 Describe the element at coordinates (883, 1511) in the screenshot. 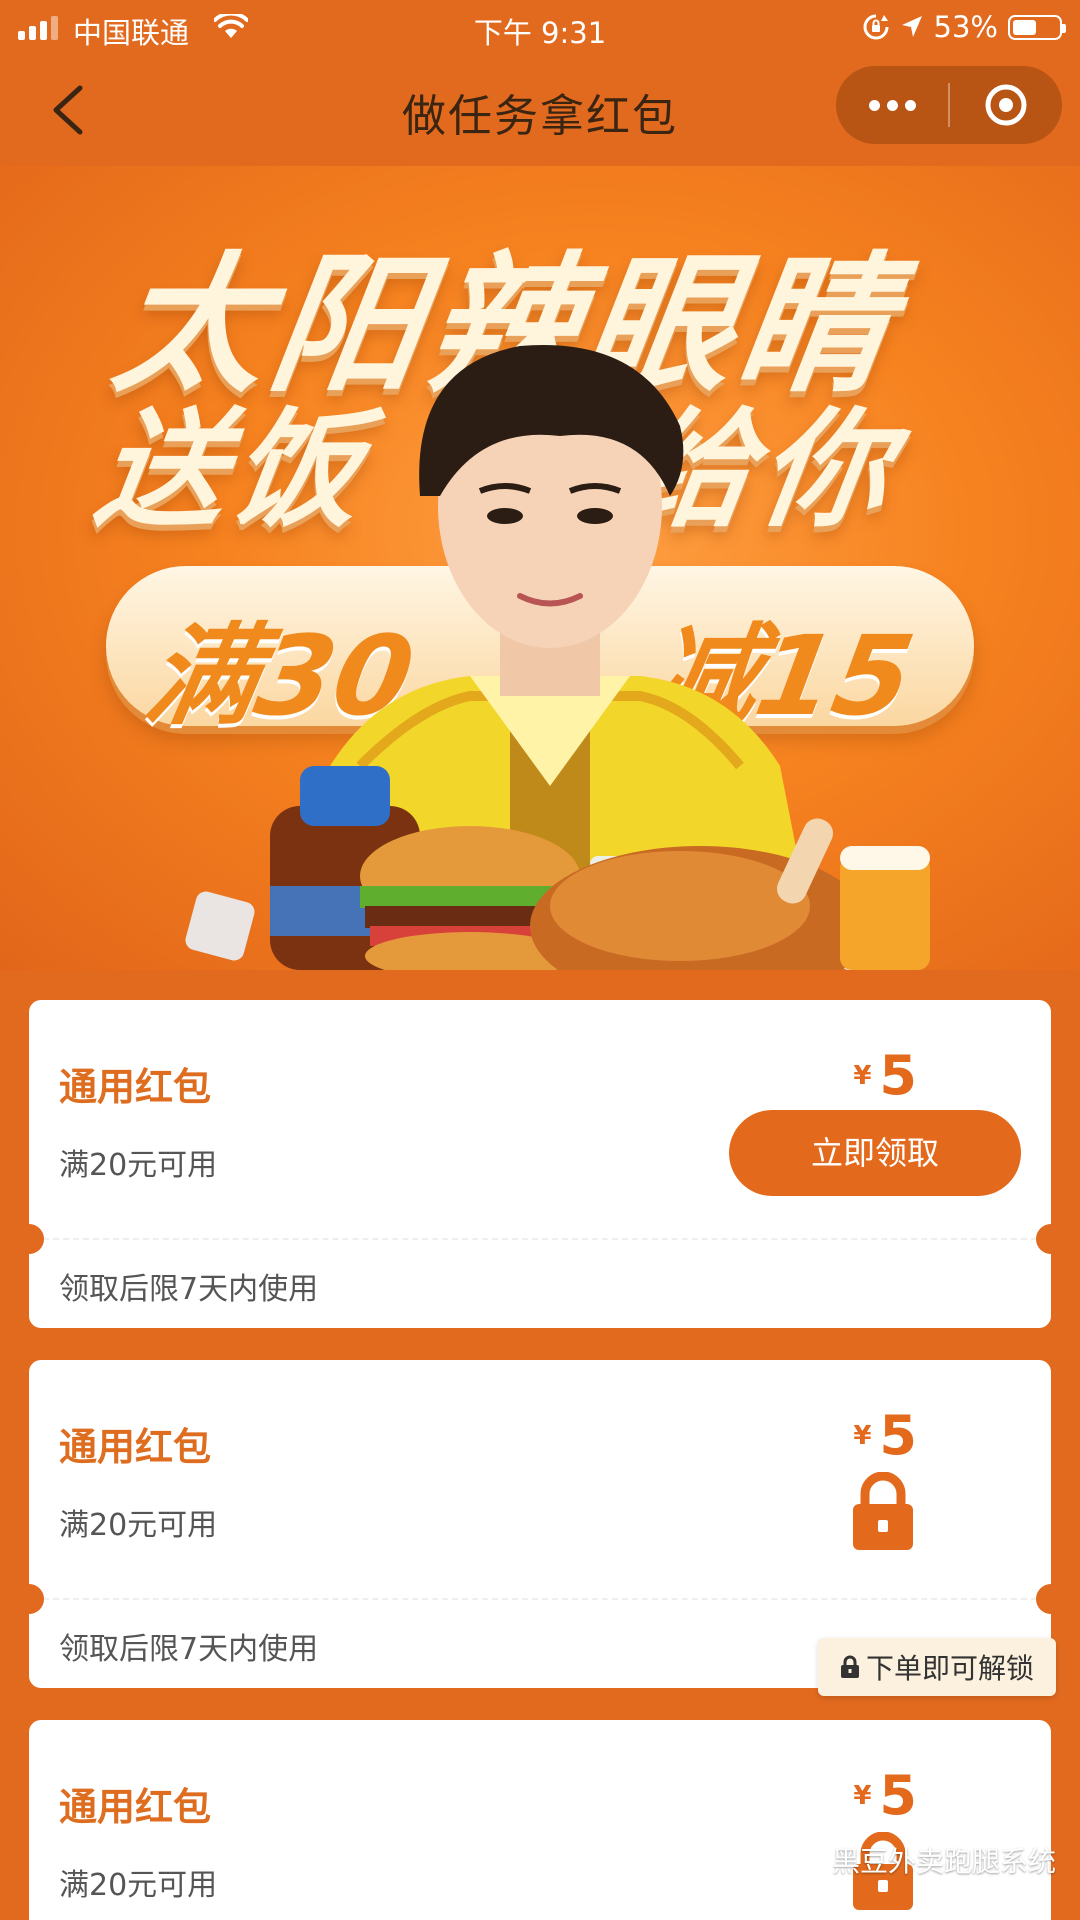

I see `lock-icon` at that location.